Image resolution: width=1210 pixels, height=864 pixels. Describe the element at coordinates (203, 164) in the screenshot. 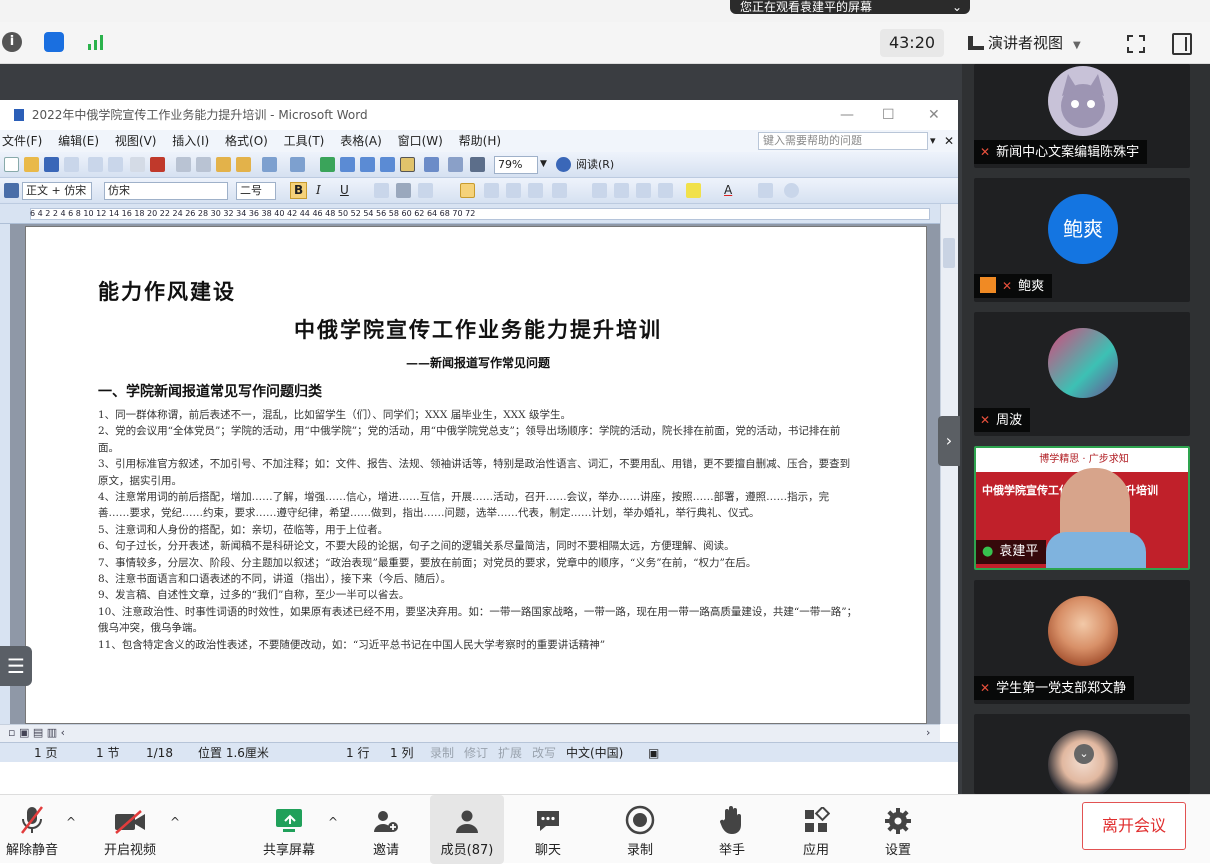

I see `copy-icon` at that location.